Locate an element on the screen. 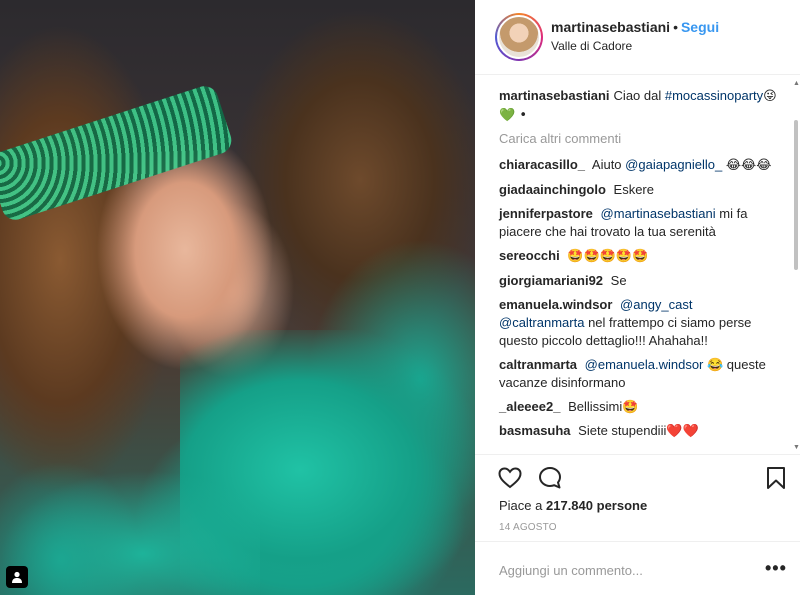  comment-username: jenniferpastore is located at coordinates (546, 213).